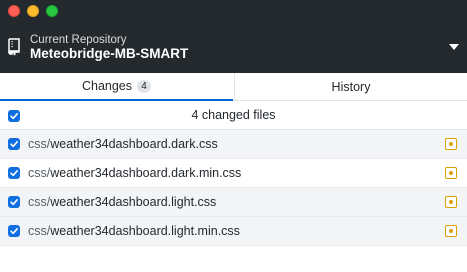  I want to click on file-path: css/weather34dashboard.light.min.css, so click(134, 231).